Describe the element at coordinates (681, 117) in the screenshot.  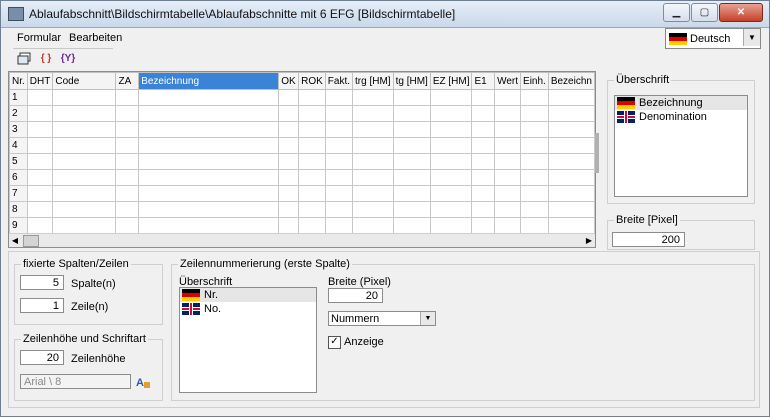
I see `list-item: Denomination` at that location.